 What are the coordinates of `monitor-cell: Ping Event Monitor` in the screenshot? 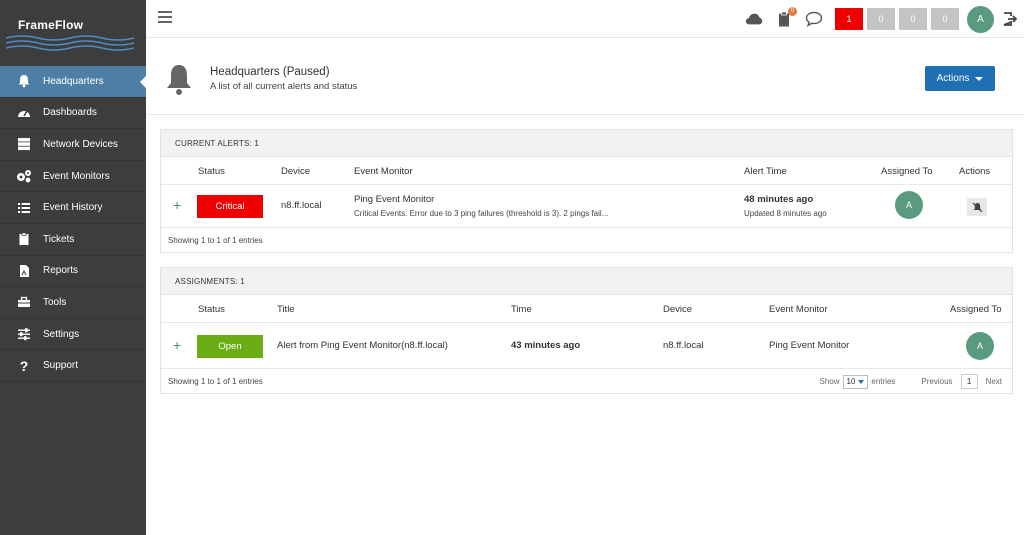 It's located at (809, 345).